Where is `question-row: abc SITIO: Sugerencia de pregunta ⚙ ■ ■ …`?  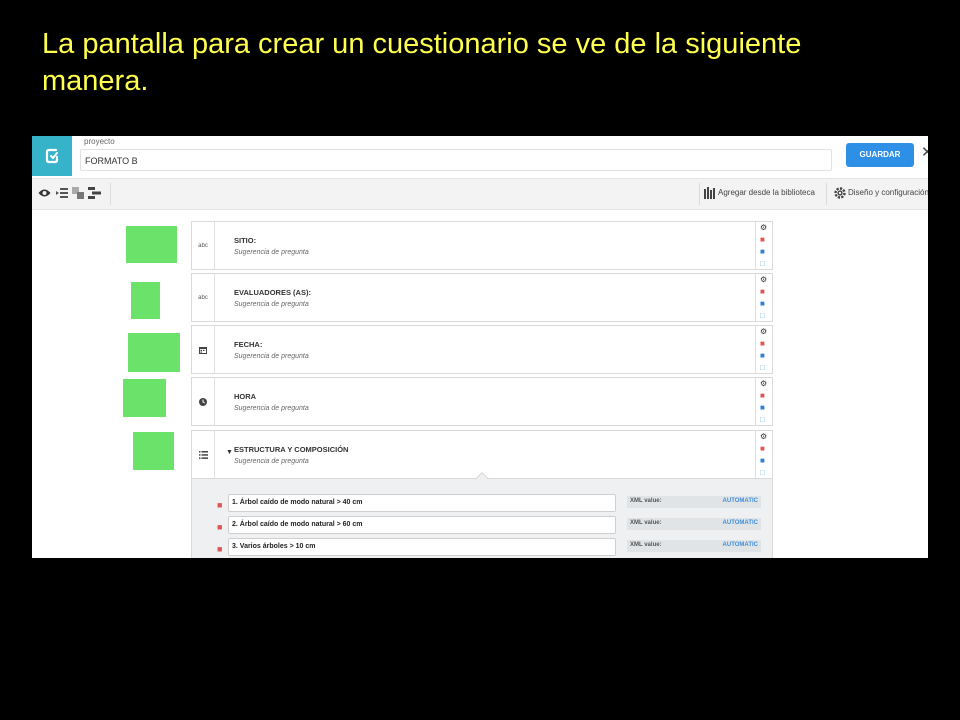 question-row: abc SITIO: Sugerencia de pregunta ⚙ ■ ■ … is located at coordinates (482, 245).